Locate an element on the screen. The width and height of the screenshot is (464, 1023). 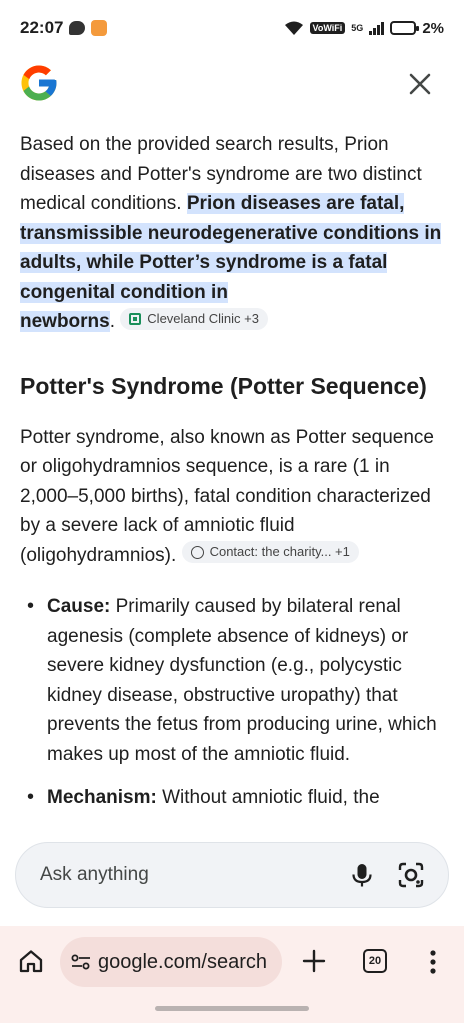
url-text: google.com/search is located at coordinates (182, 961).